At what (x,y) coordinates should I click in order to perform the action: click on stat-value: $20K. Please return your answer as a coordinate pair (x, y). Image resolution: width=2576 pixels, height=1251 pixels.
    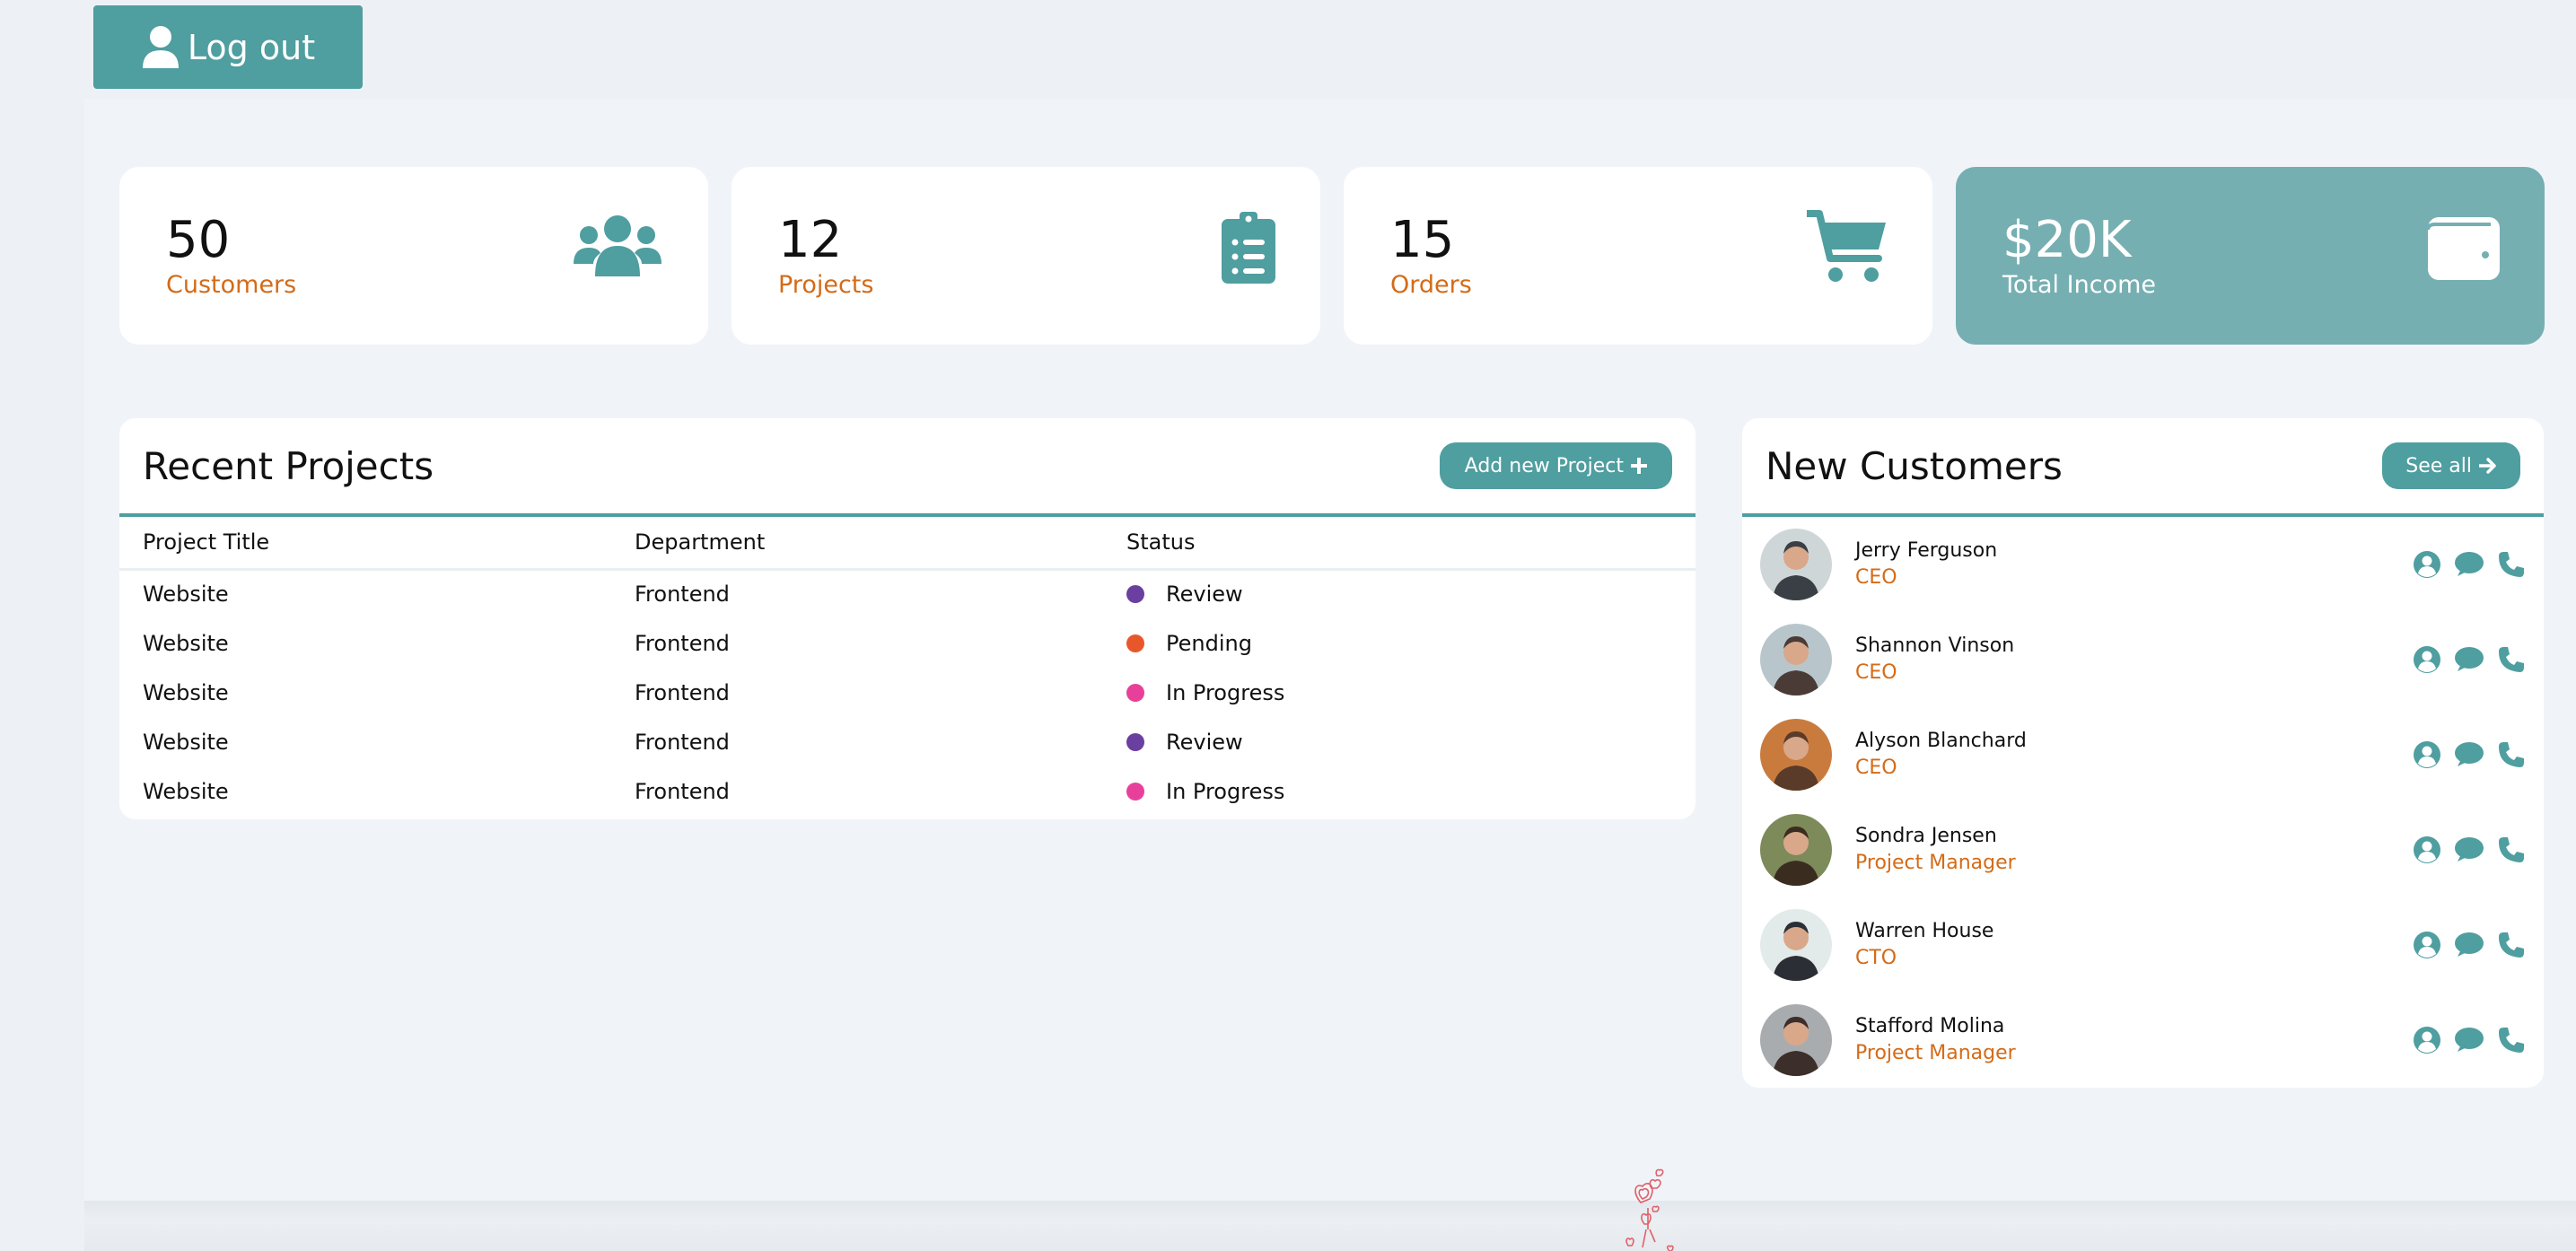
    Looking at the image, I should click on (2067, 240).